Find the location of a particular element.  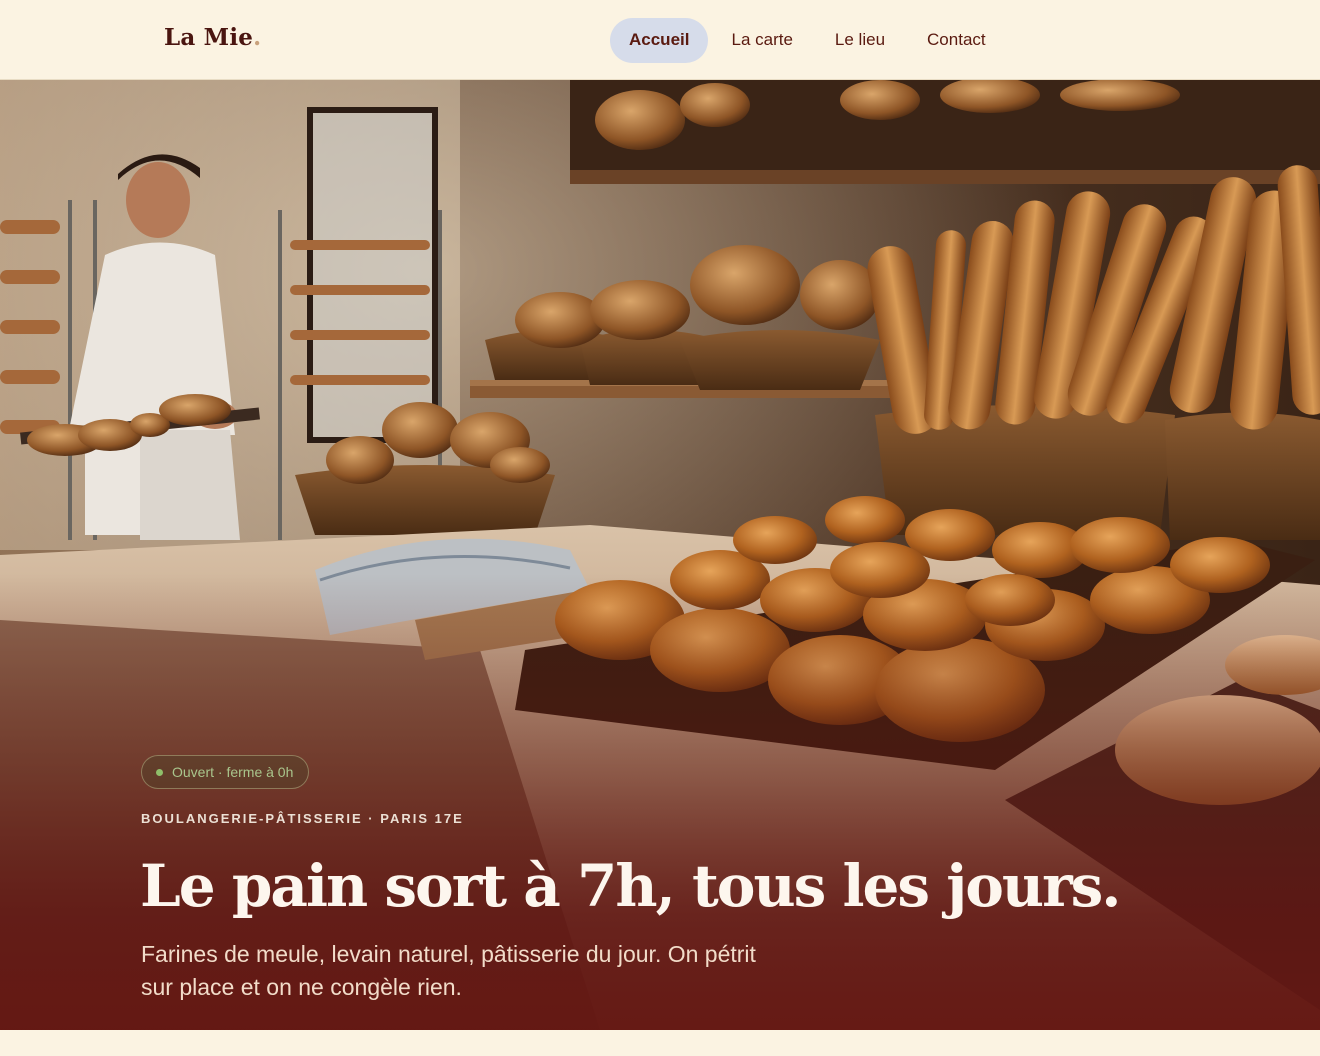

nav-item-accueil: Accueil is located at coordinates (659, 40).